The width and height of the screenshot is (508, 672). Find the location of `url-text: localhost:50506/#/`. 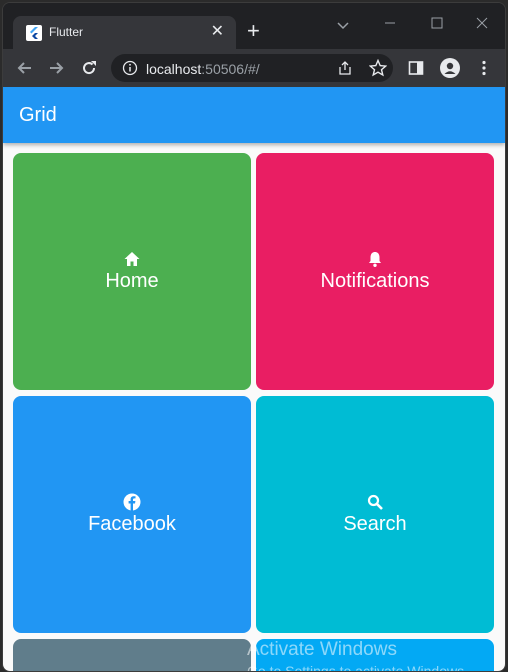

url-text: localhost:50506/#/ is located at coordinates (203, 69).